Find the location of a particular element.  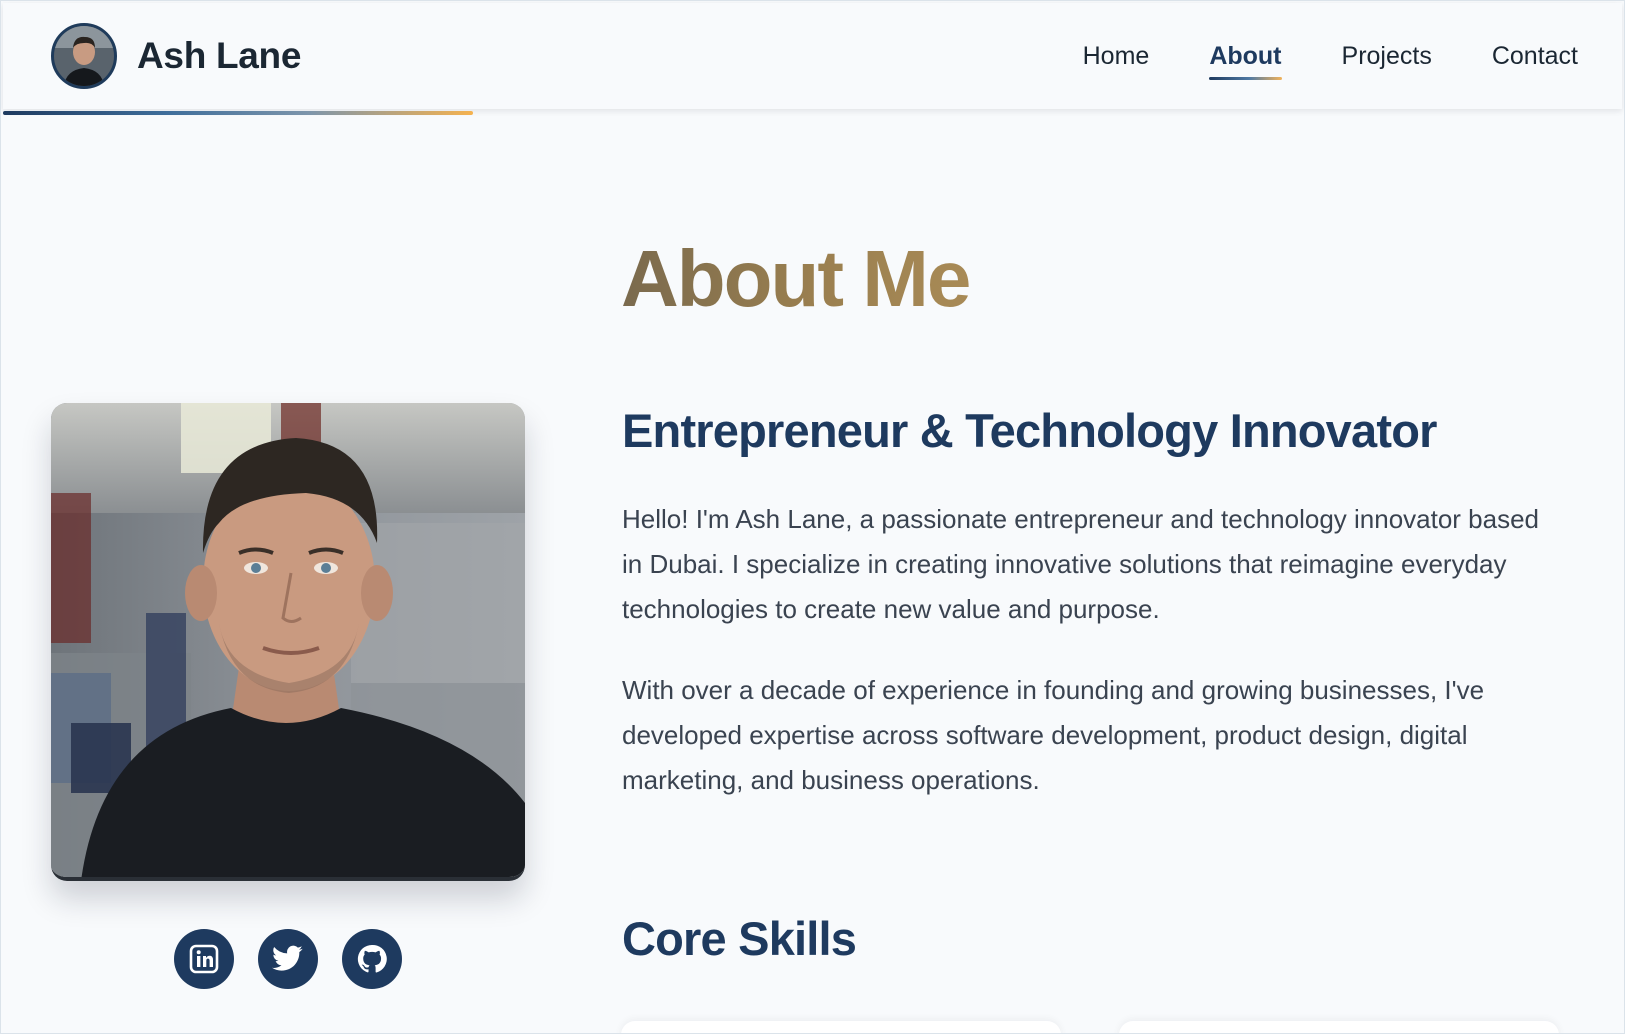

scroll-progress-bar is located at coordinates (812, 113).